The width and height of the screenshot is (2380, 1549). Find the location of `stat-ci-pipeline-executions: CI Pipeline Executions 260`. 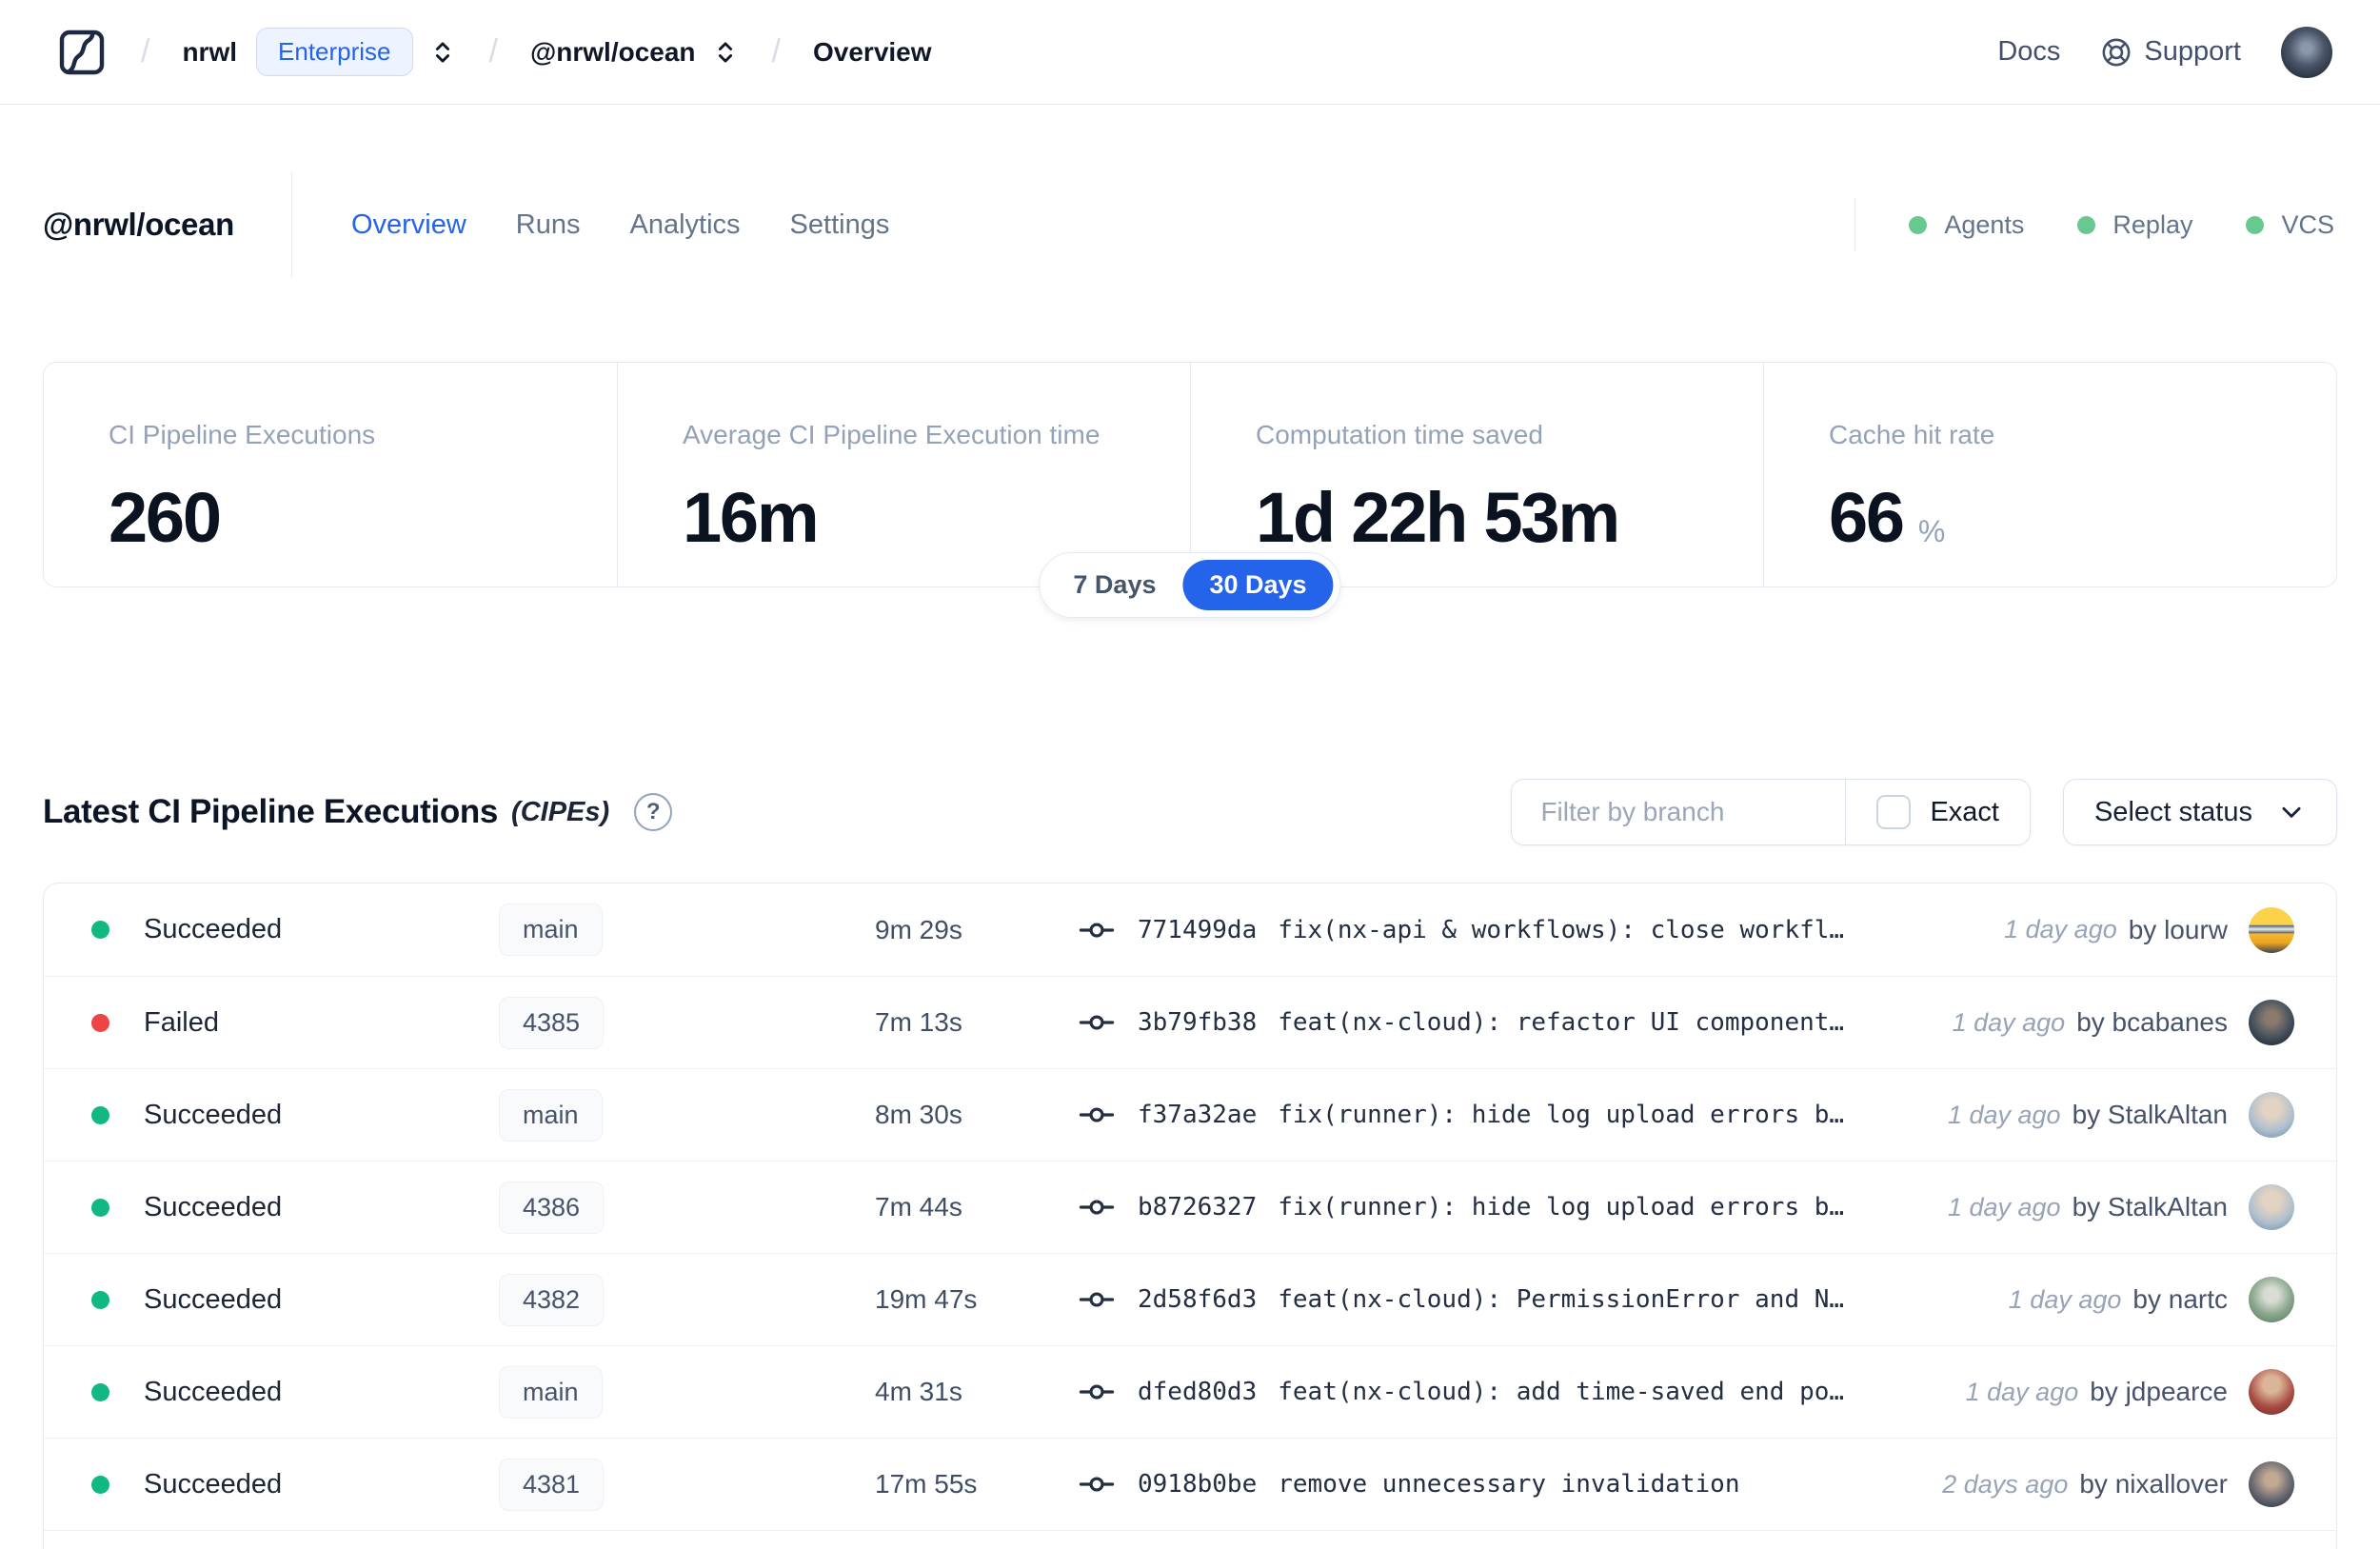

stat-ci-pipeline-executions: CI Pipeline Executions 260 is located at coordinates (242, 488).